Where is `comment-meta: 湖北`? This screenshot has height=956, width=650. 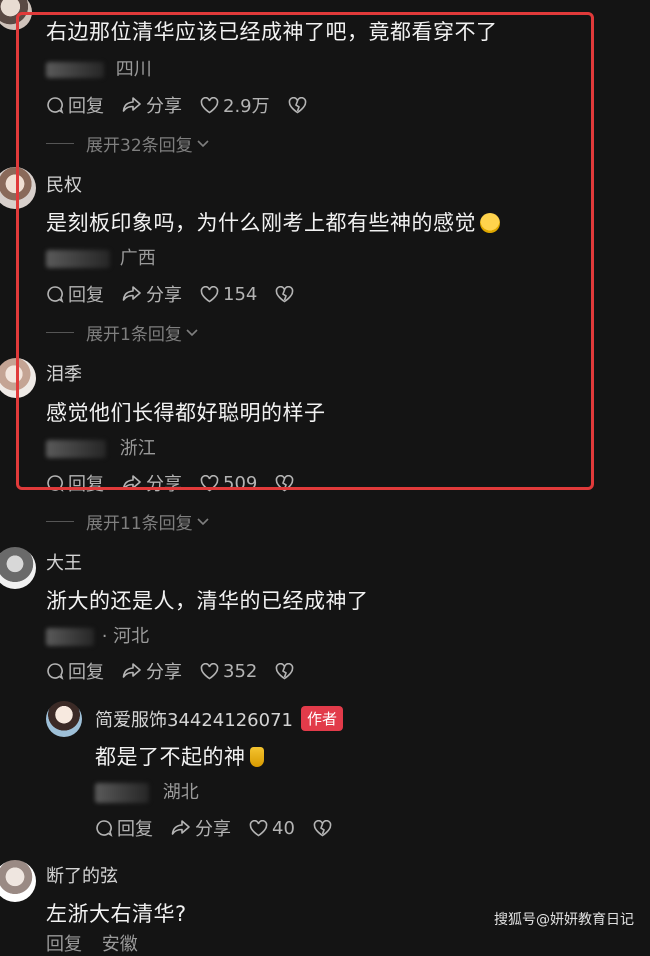 comment-meta: 湖北 is located at coordinates (147, 791).